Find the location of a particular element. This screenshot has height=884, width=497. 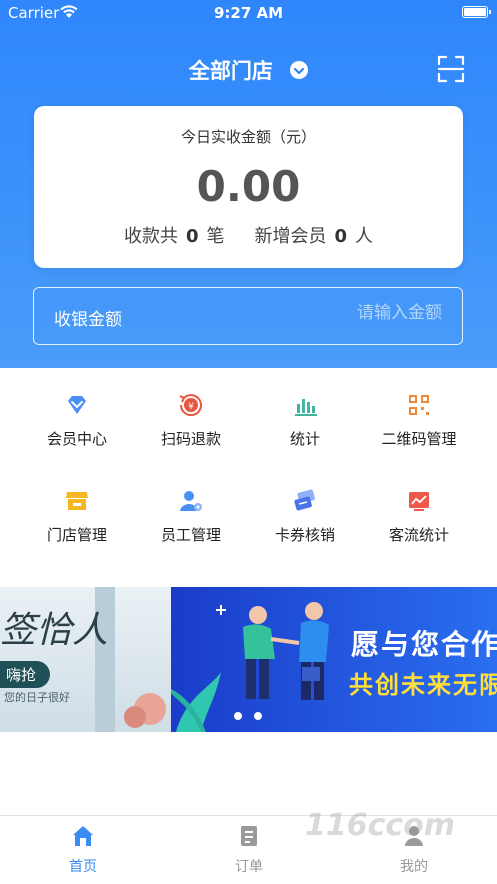

menu-item-label: 二维码管理 is located at coordinates (419, 439).